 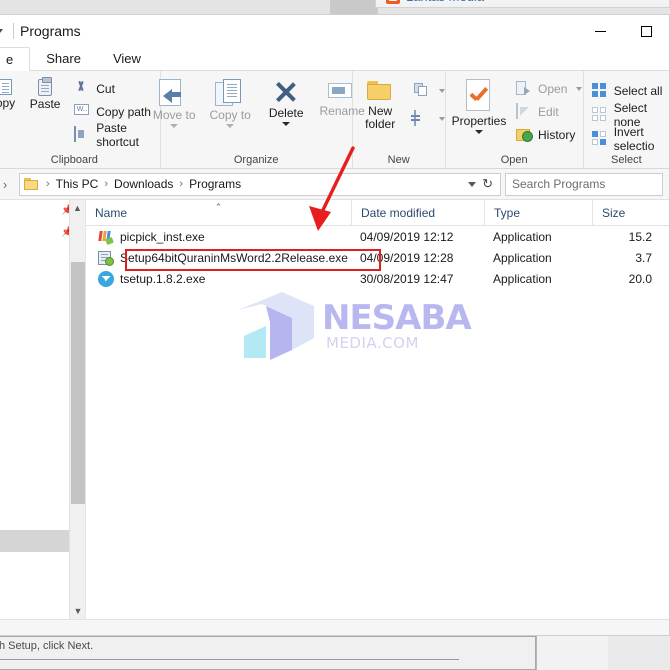 What do you see at coordinates (174, 126) in the screenshot?
I see `move-to-caret-icon` at bounding box center [174, 126].